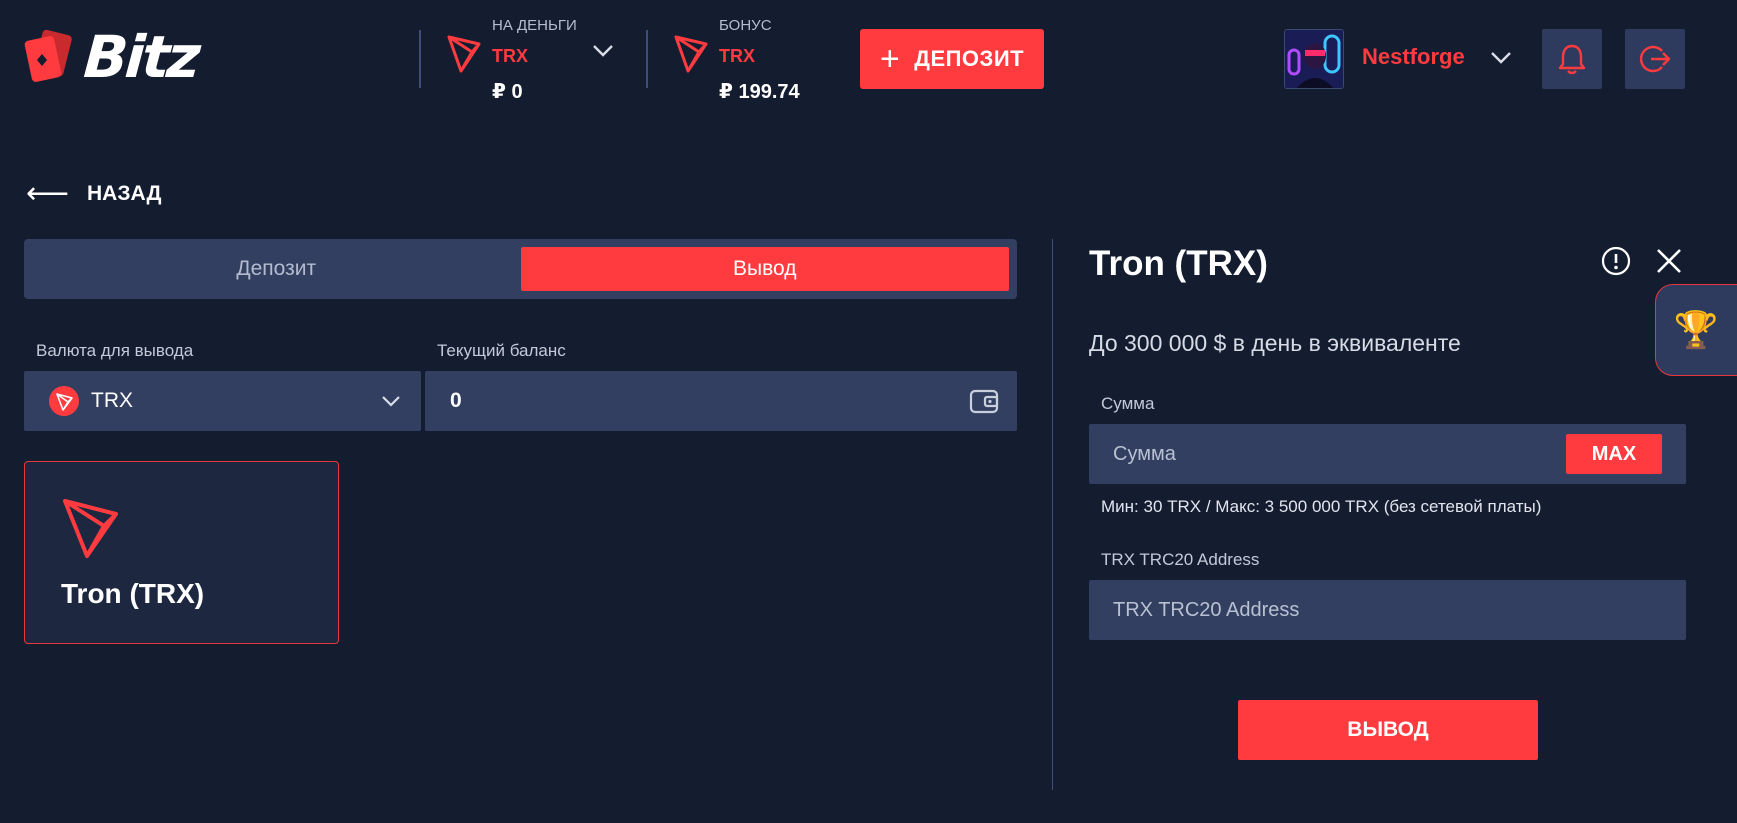  What do you see at coordinates (456, 400) in the screenshot?
I see `balance-value: 0` at bounding box center [456, 400].